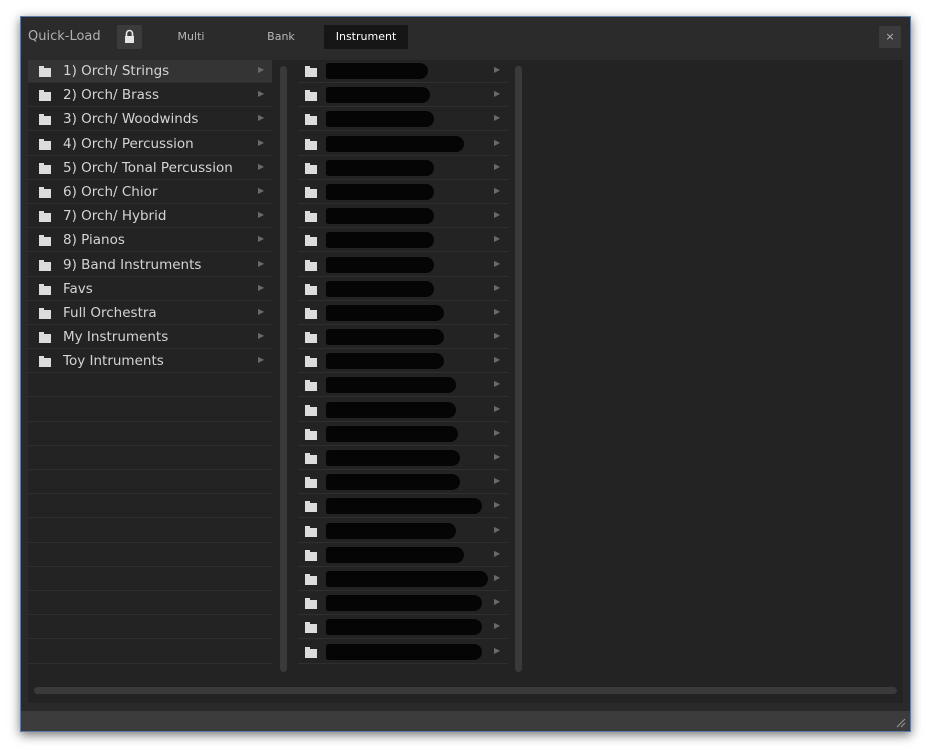 This screenshot has height=754, width=927. I want to click on category-label: 8) Pianos, so click(94, 240).